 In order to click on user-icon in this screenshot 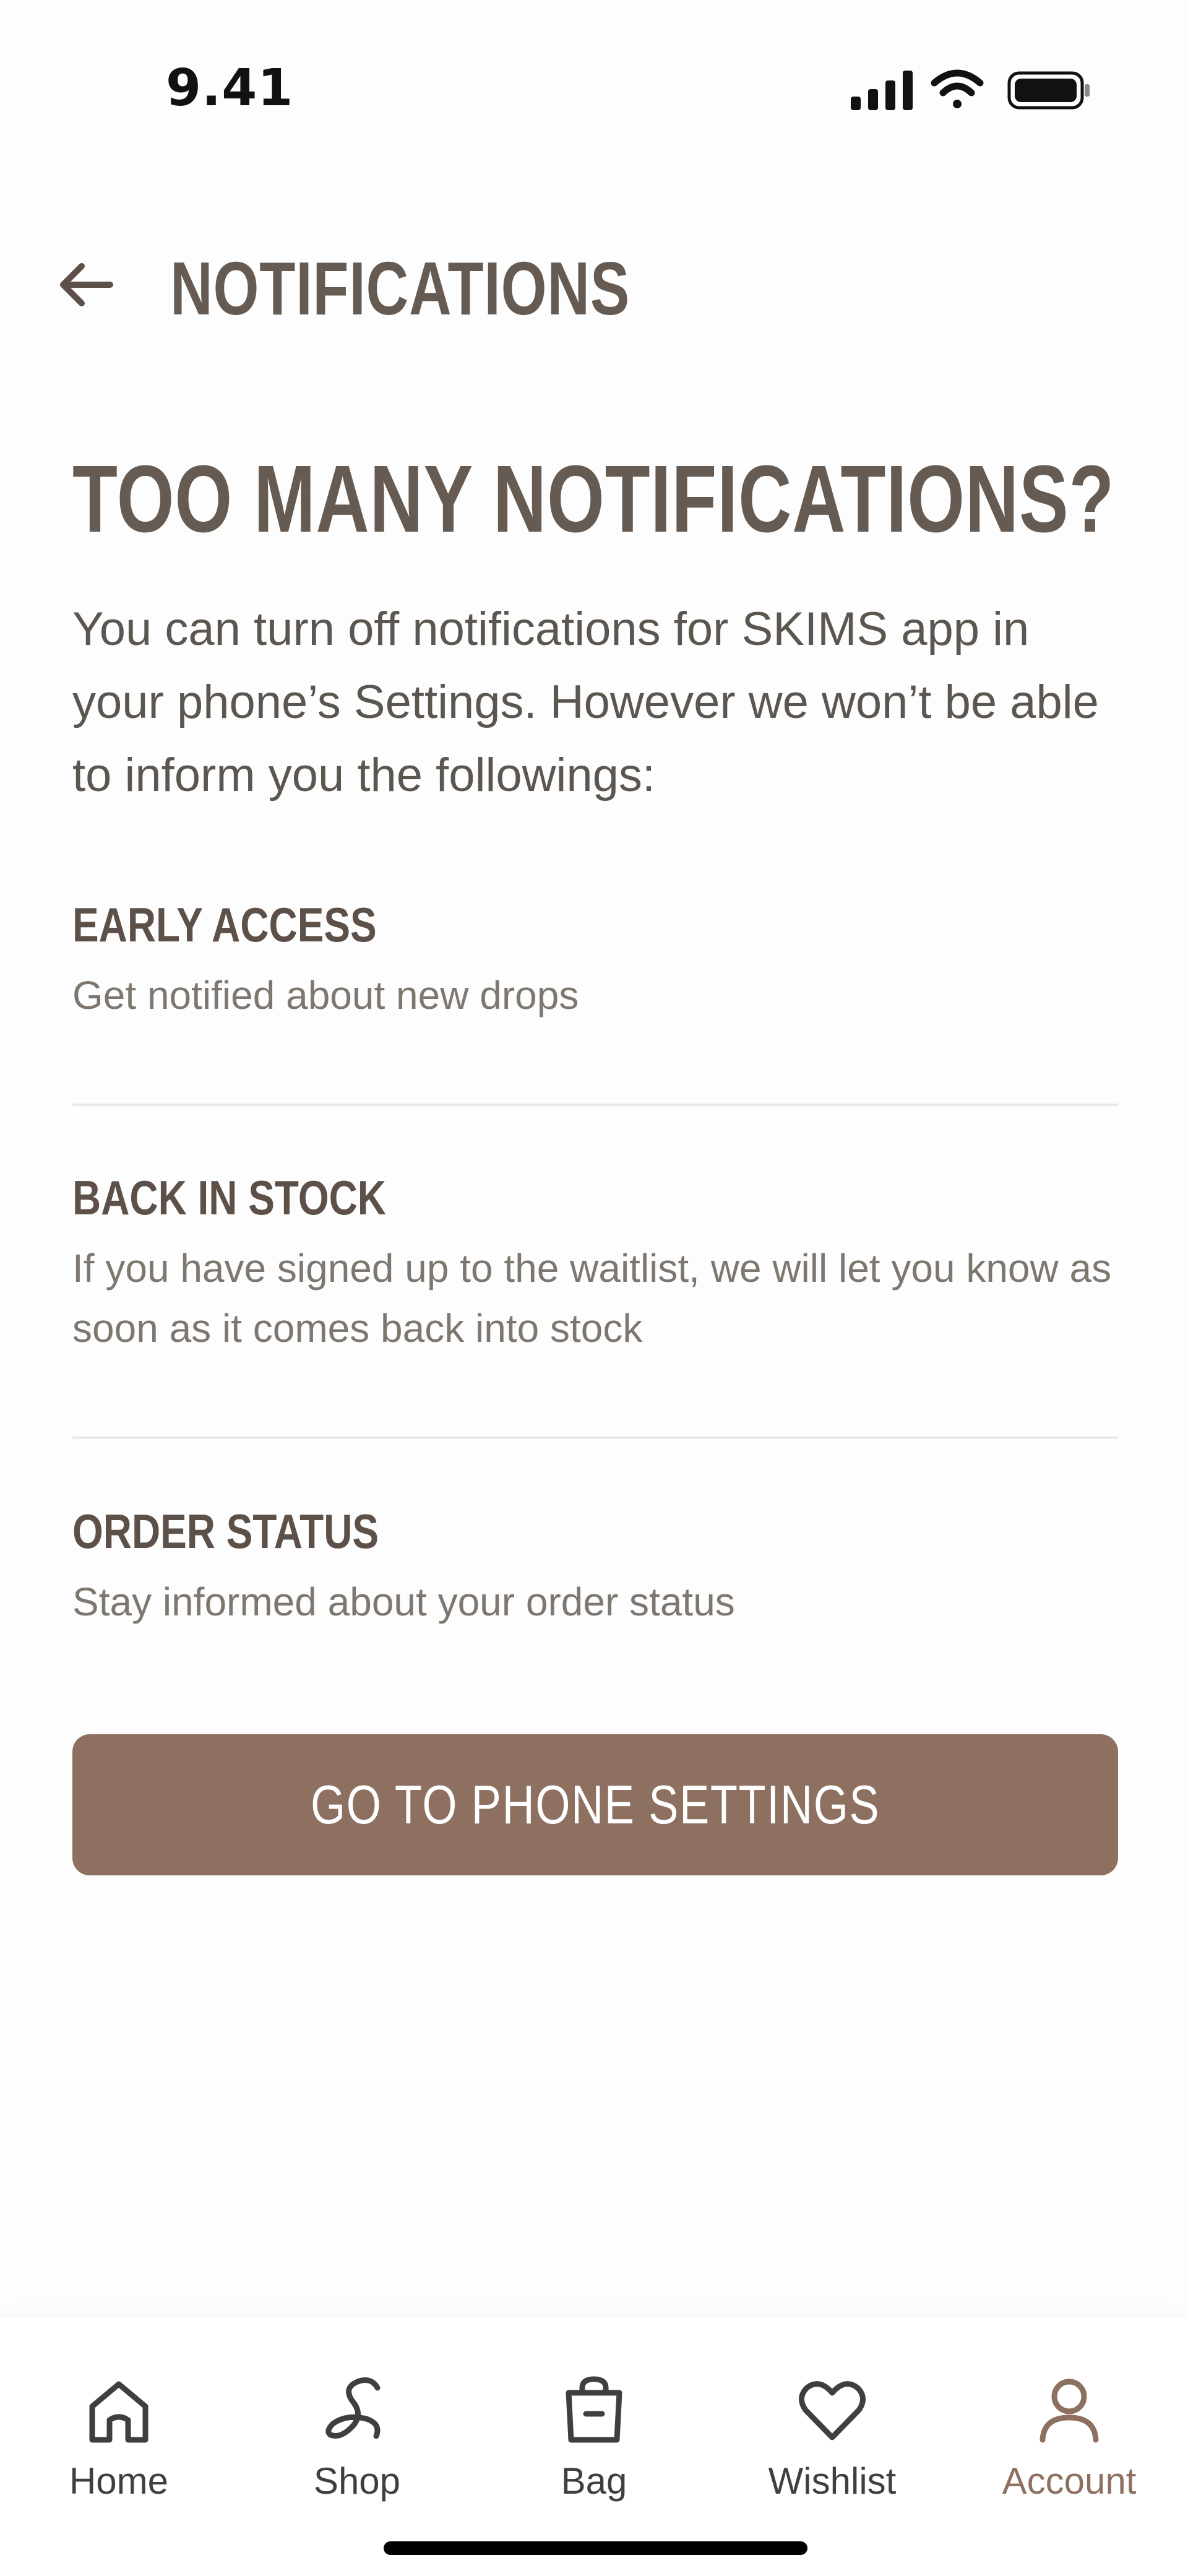, I will do `click(1069, 2411)`.